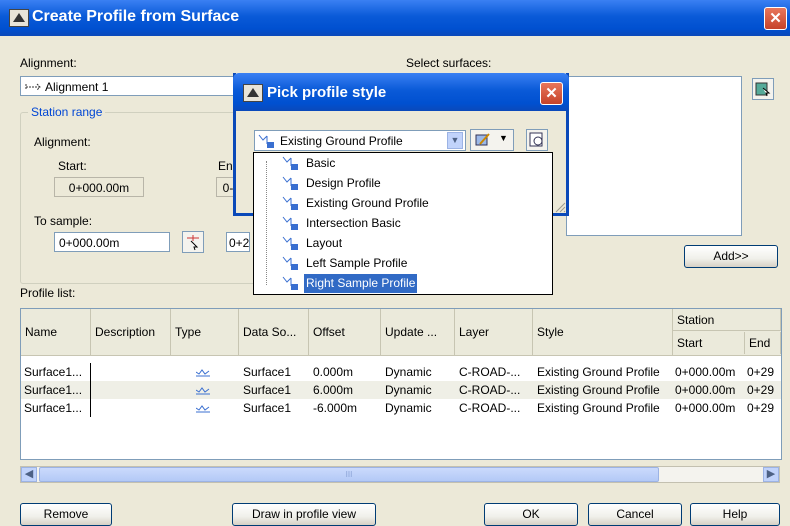  I want to click on pick-surface-icon, so click(763, 89).